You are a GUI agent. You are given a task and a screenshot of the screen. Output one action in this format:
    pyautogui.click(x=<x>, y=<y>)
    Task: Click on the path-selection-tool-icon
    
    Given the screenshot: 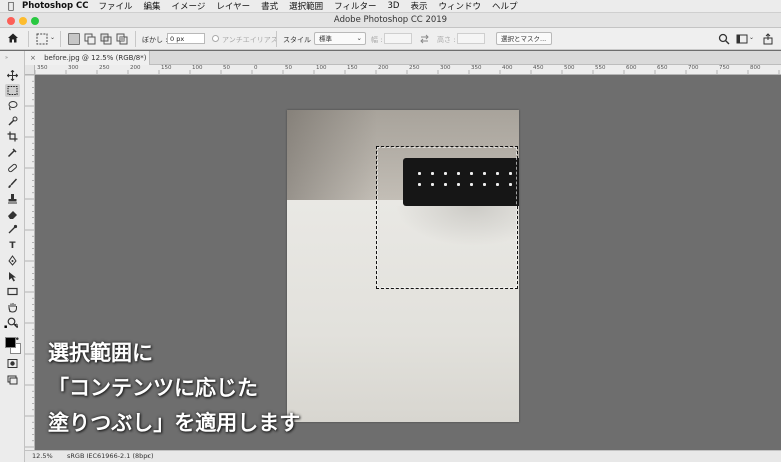 What is the action you would take?
    pyautogui.click(x=12, y=276)
    